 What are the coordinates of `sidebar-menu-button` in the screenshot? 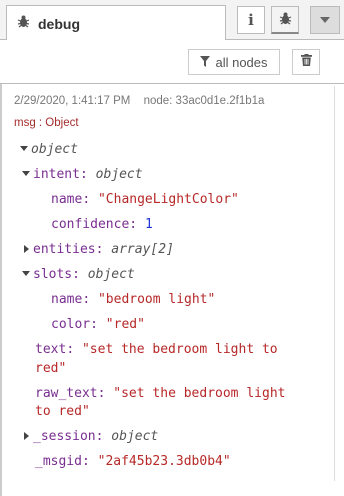 It's located at (325, 20).